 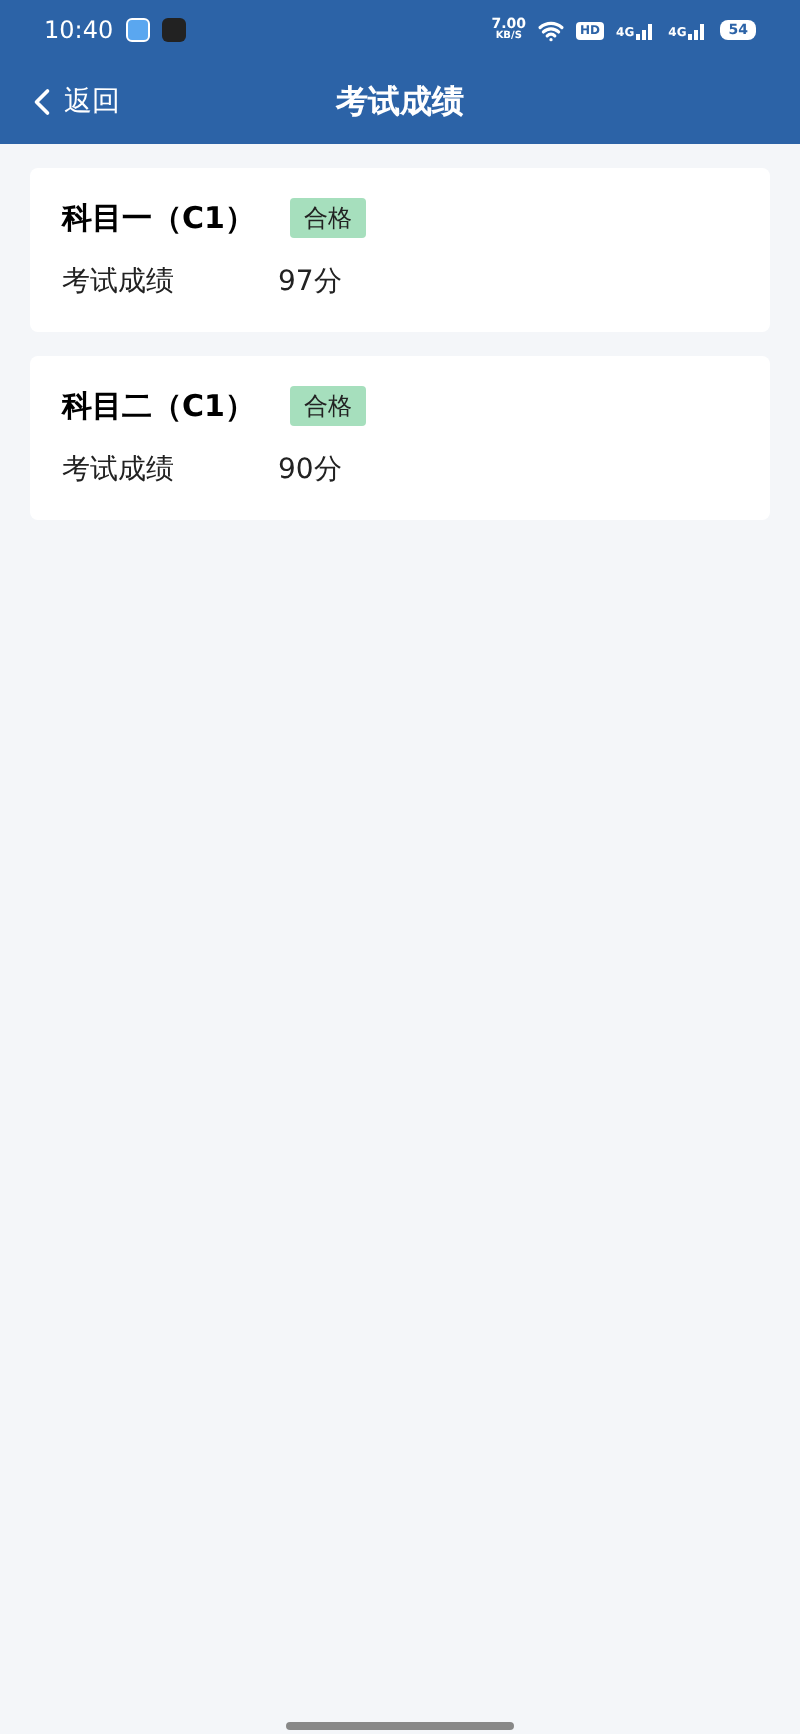 What do you see at coordinates (310, 282) in the screenshot?
I see `score-value: 97分` at bounding box center [310, 282].